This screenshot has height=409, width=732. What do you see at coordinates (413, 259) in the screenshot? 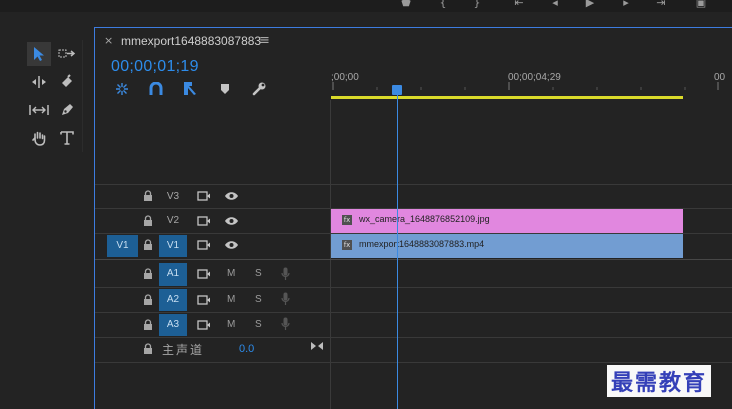
I see `video-audio-divider` at bounding box center [413, 259].